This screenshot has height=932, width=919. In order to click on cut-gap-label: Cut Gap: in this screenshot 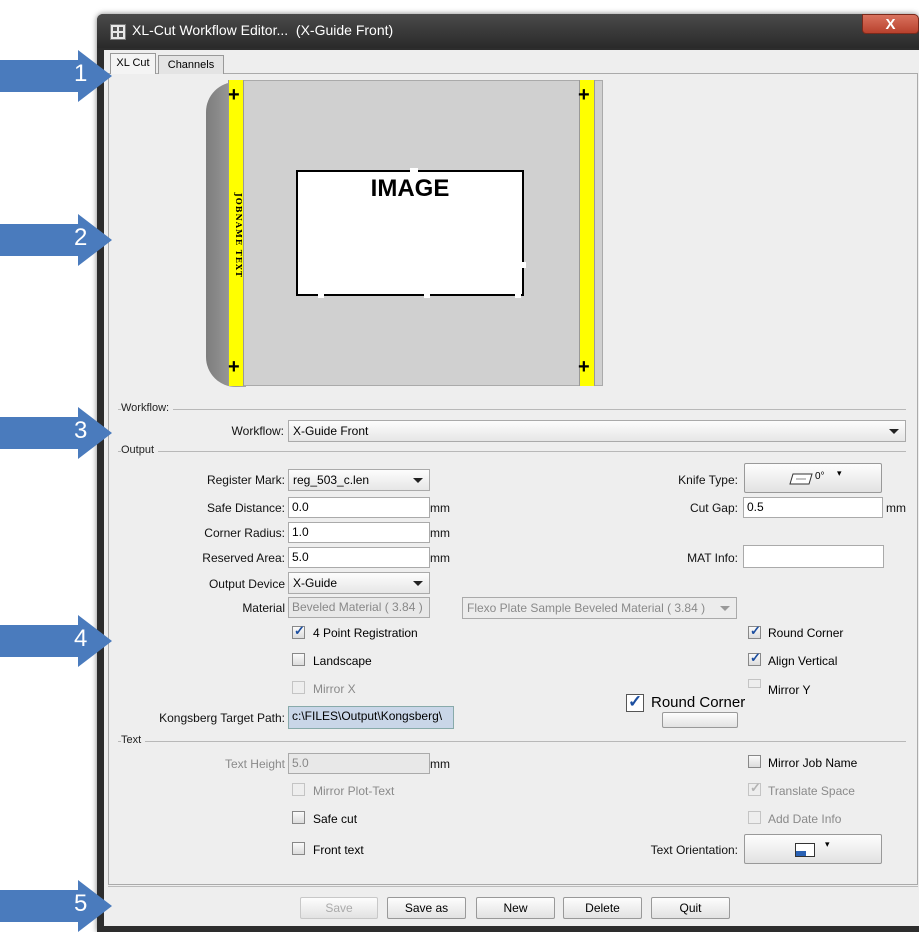, I will do `click(713, 508)`.